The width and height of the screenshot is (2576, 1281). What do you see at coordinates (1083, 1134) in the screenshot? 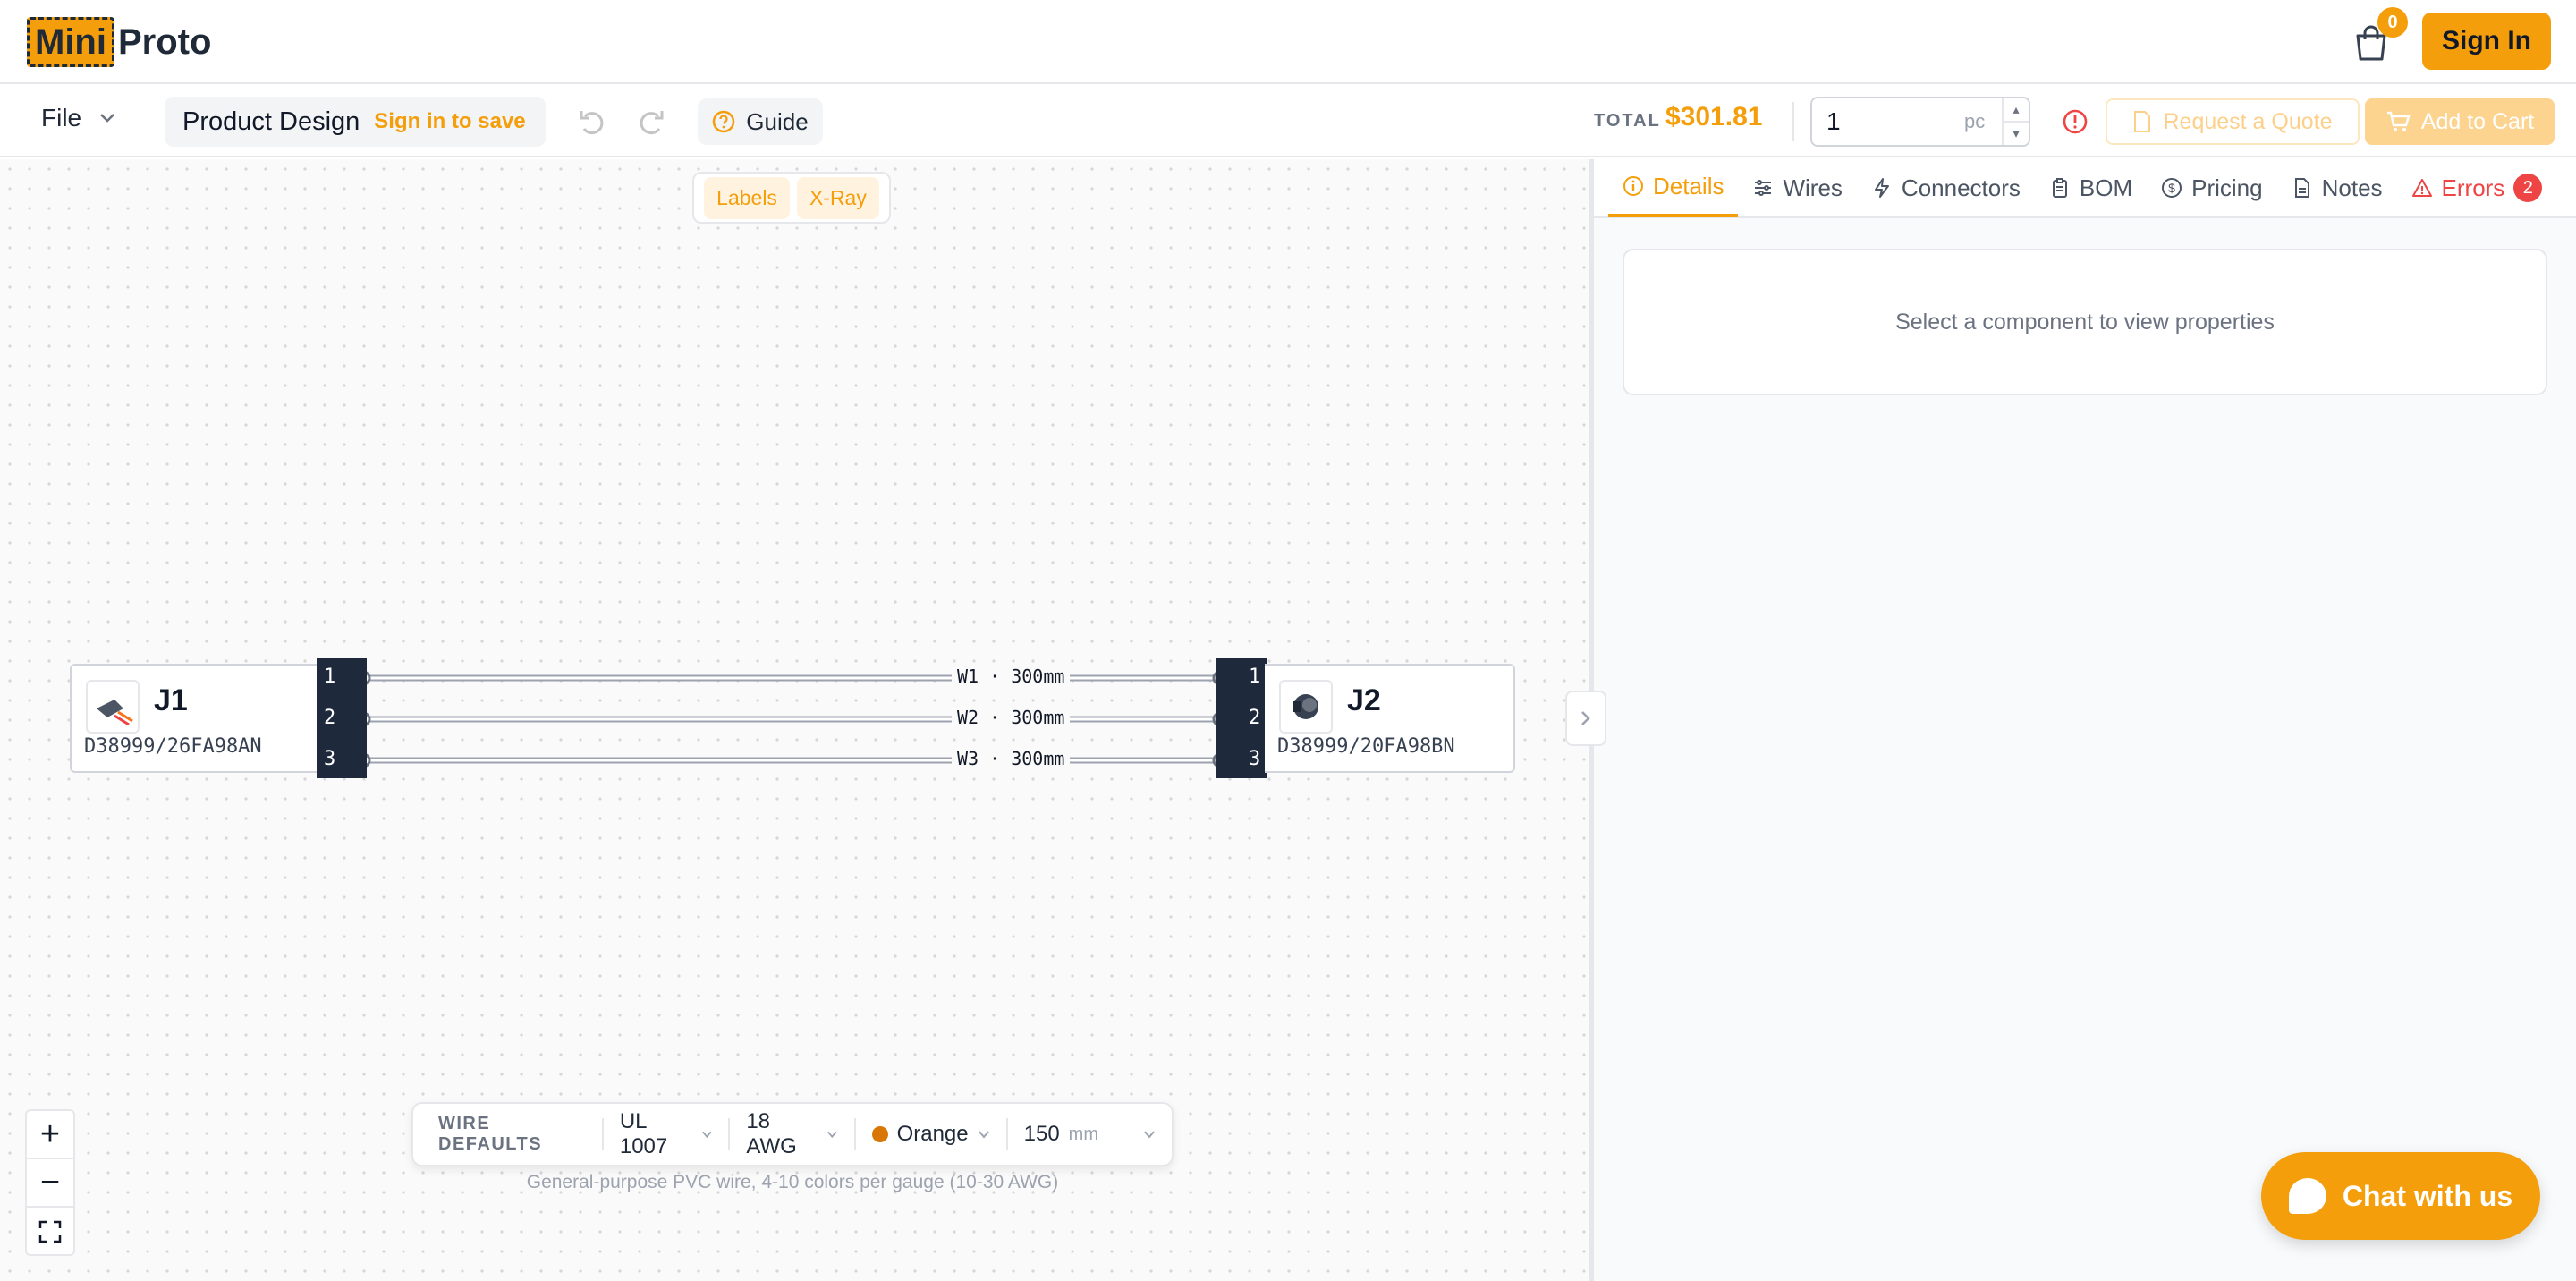
I see `wire-length-unit: mm` at bounding box center [1083, 1134].